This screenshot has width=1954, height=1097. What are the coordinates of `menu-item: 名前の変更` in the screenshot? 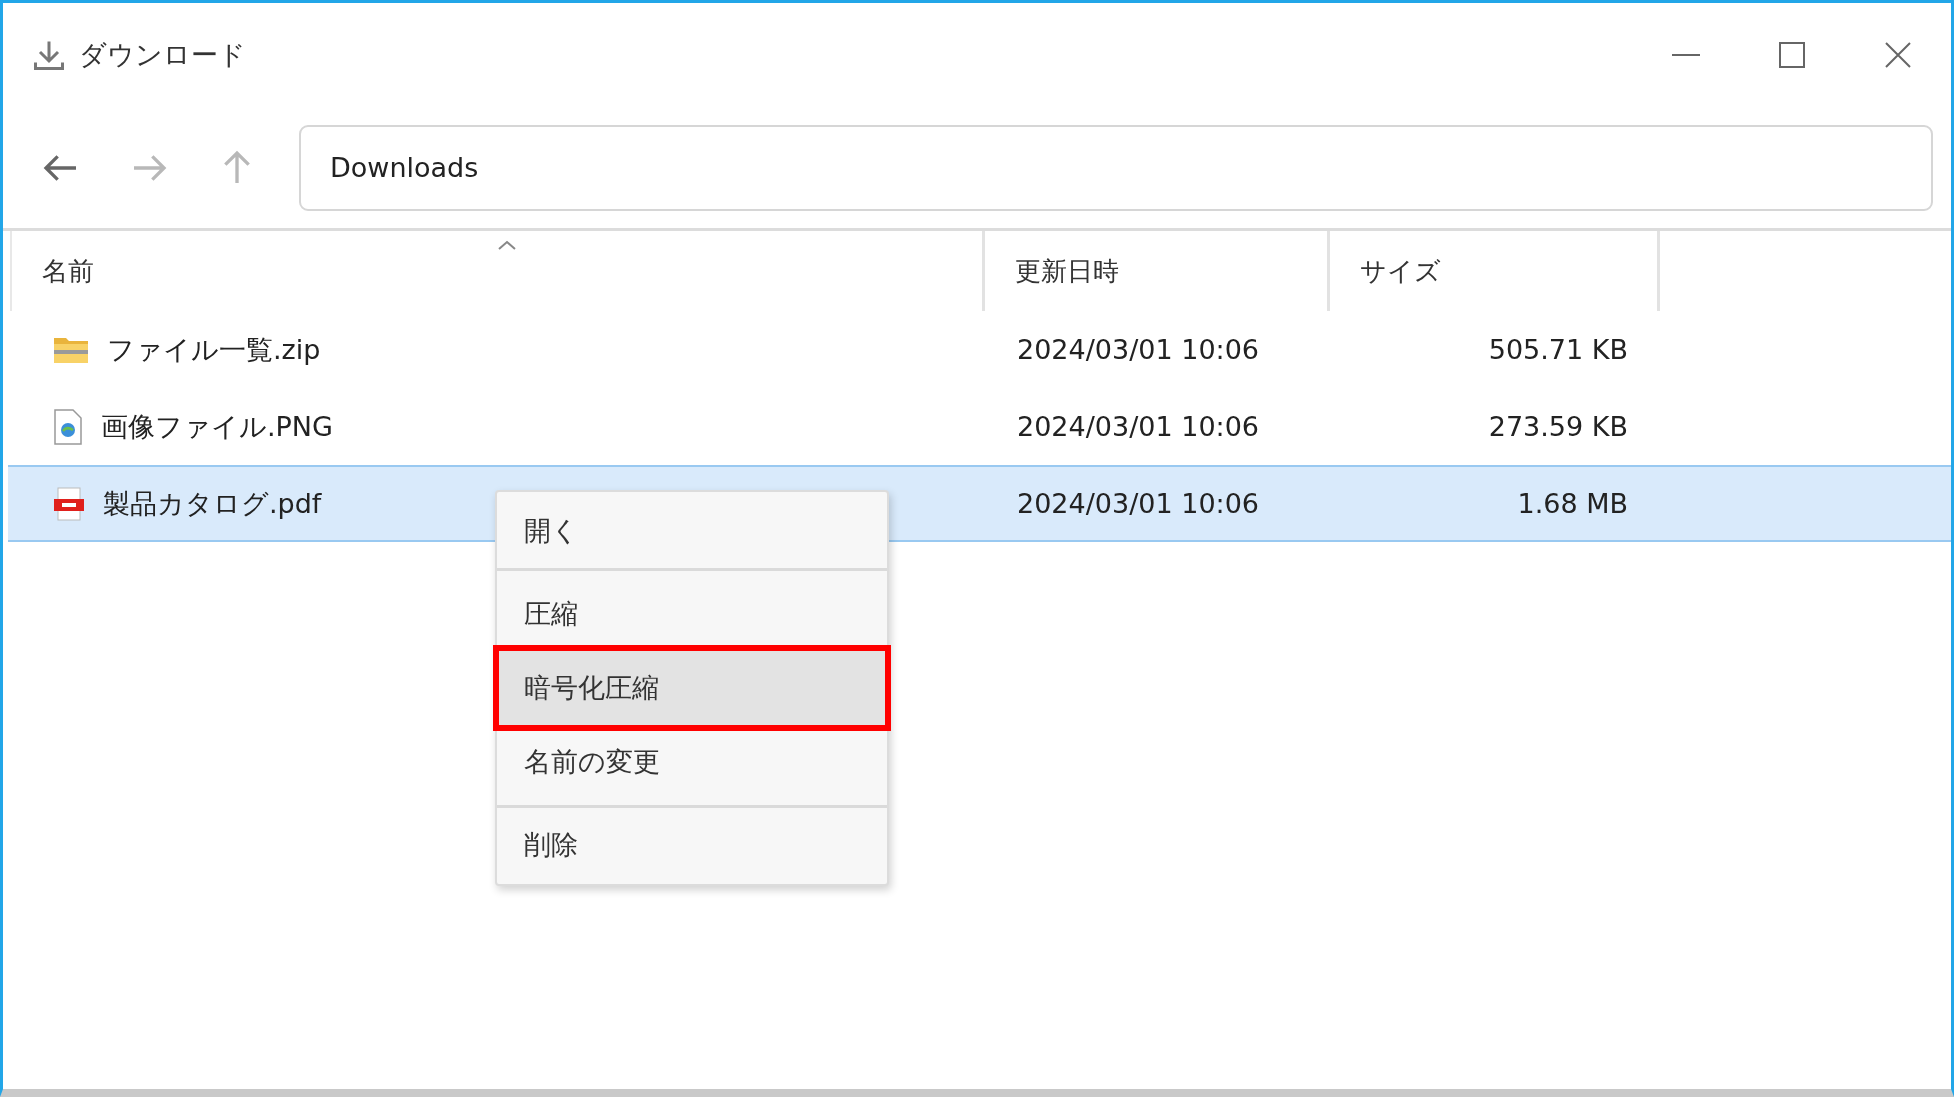 It's located at (692, 762).